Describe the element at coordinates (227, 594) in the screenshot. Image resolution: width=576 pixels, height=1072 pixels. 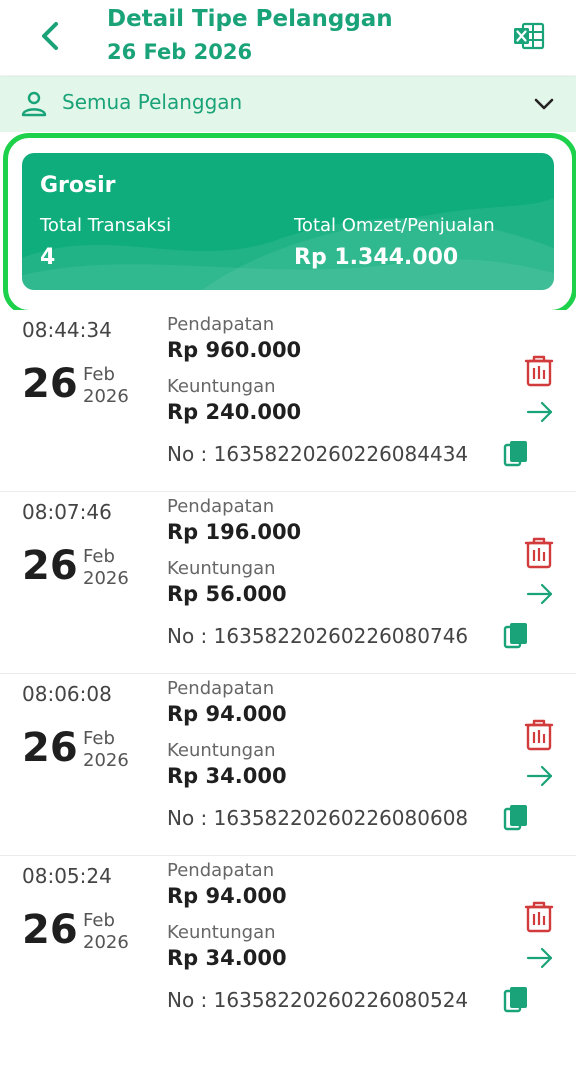
I see `keuntungan-value: Rp 56.000` at that location.